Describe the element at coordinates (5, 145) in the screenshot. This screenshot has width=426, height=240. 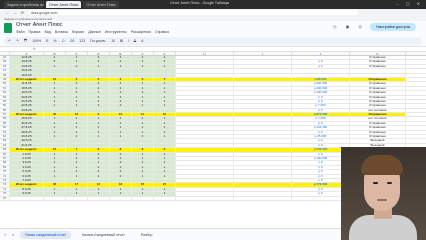
I see `row-number: 64` at that location.